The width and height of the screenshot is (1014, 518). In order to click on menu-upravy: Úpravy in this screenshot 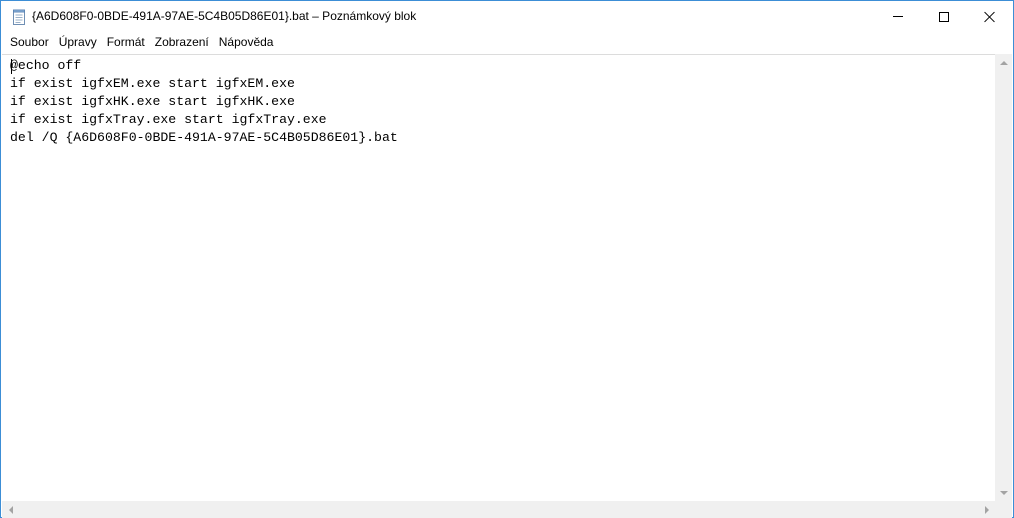, I will do `click(78, 42)`.